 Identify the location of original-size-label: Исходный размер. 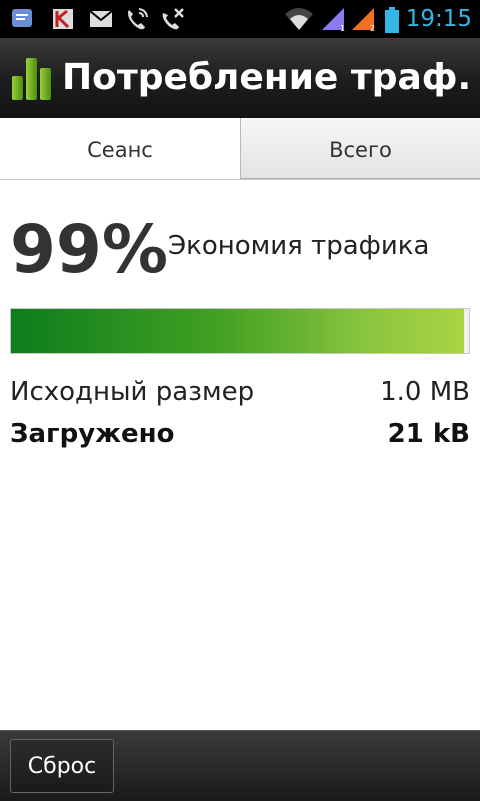
(132, 392).